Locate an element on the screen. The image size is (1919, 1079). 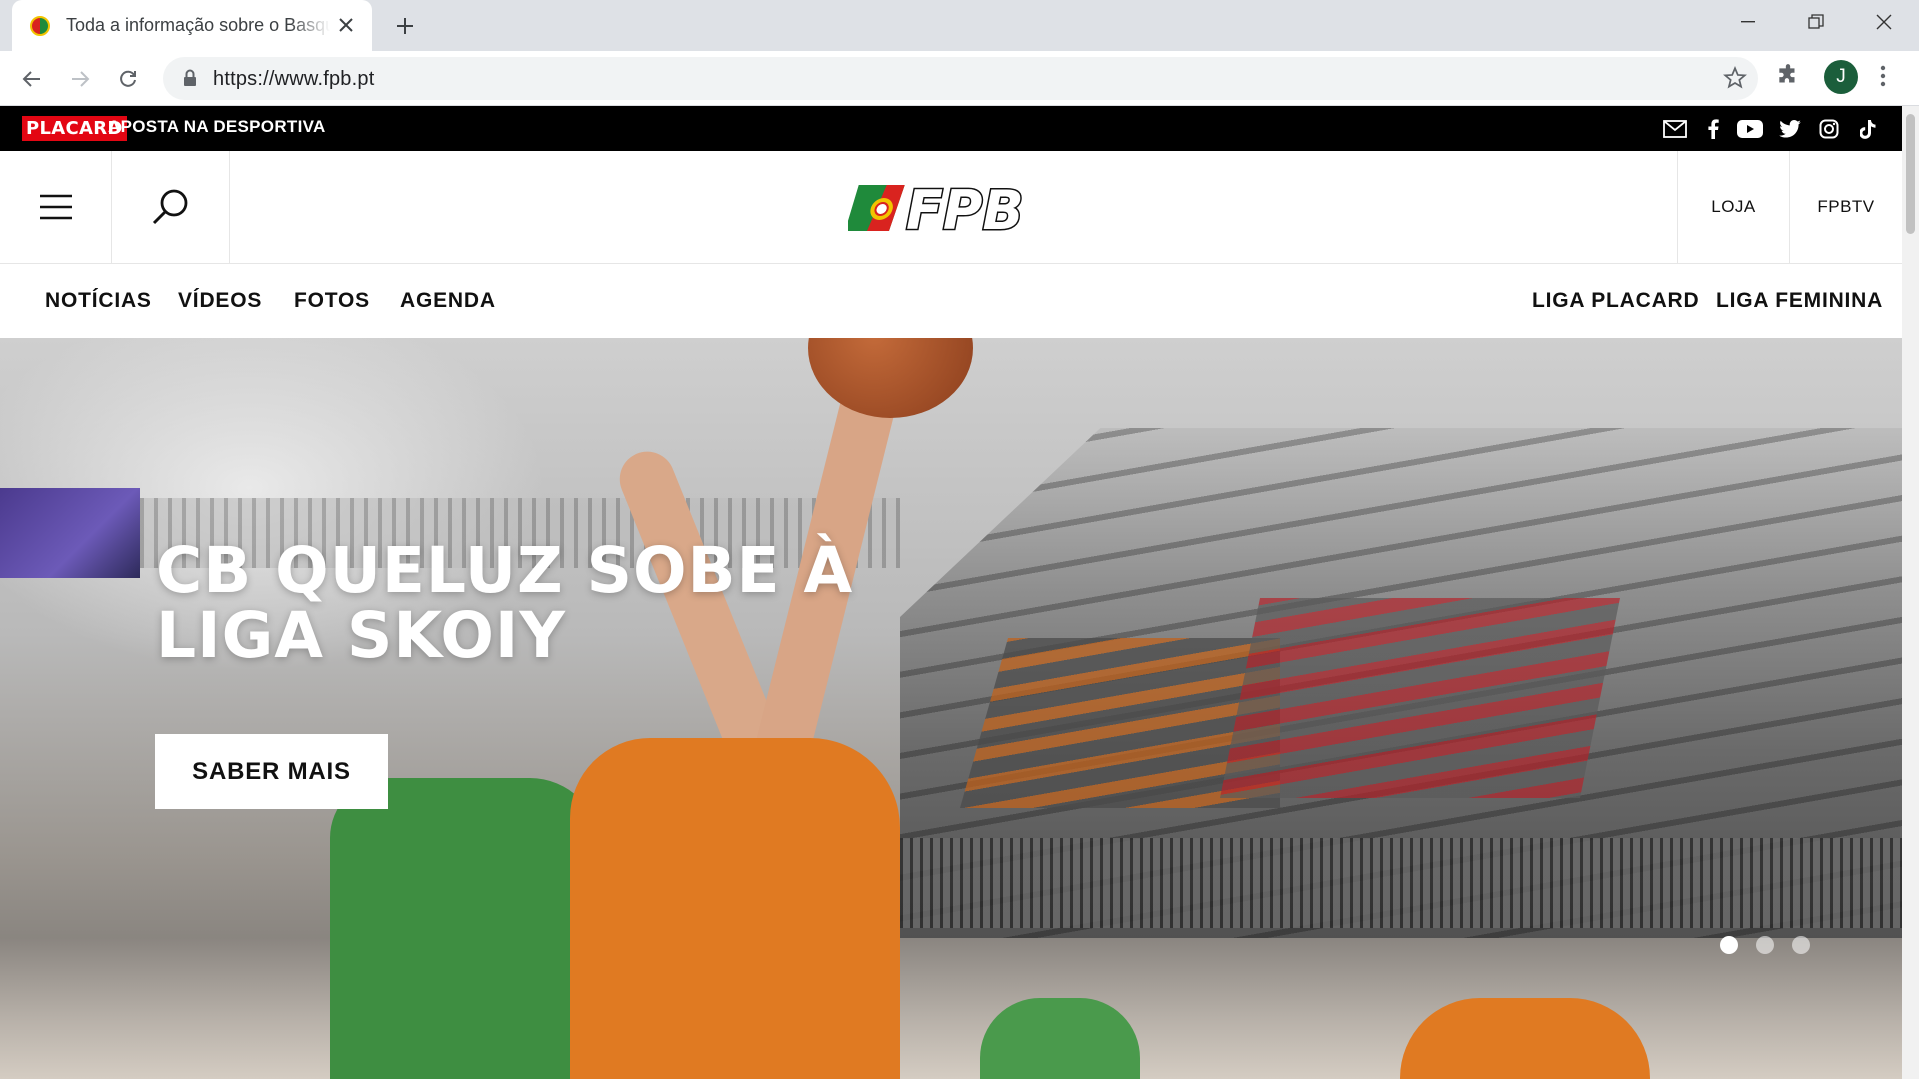
close-window-icon is located at coordinates (1884, 22).